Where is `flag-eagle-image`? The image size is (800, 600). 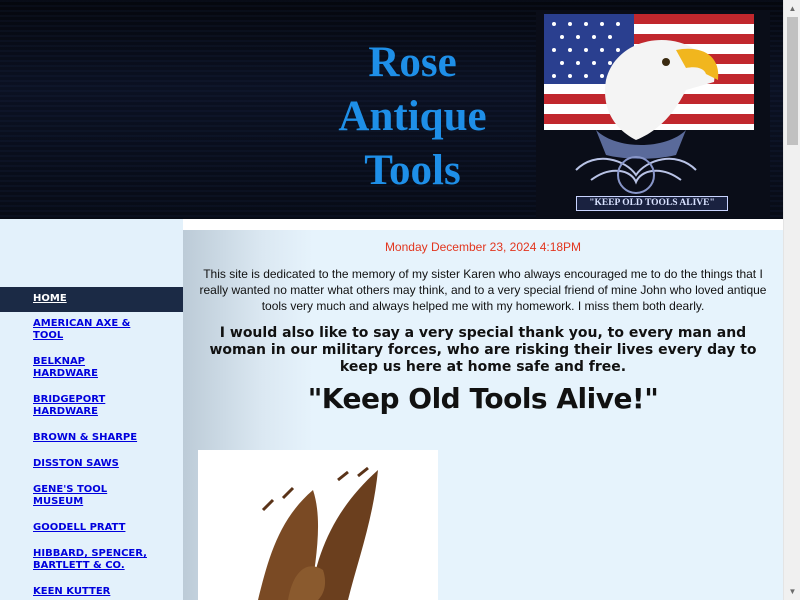
flag-eagle-image is located at coordinates (653, 116).